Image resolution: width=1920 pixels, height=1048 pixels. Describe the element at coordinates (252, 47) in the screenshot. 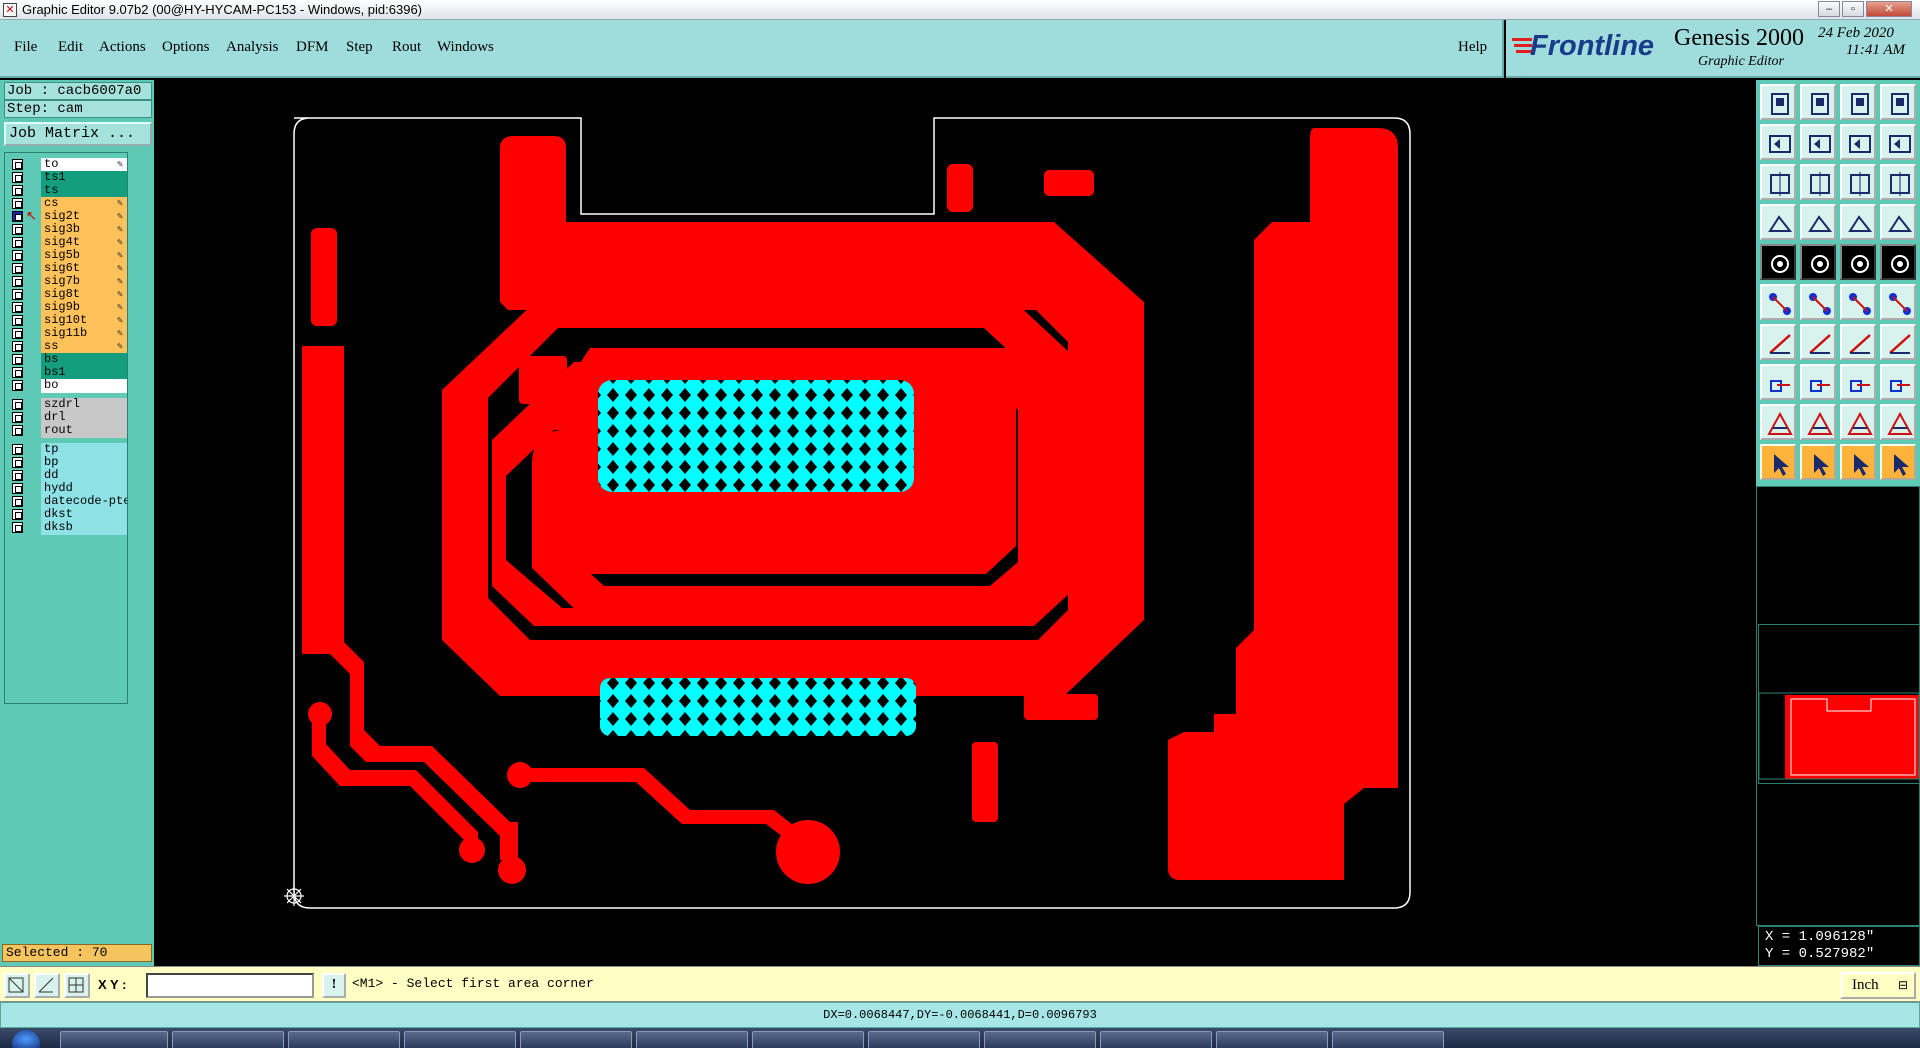

I see `menu-analysis: Analysis` at that location.